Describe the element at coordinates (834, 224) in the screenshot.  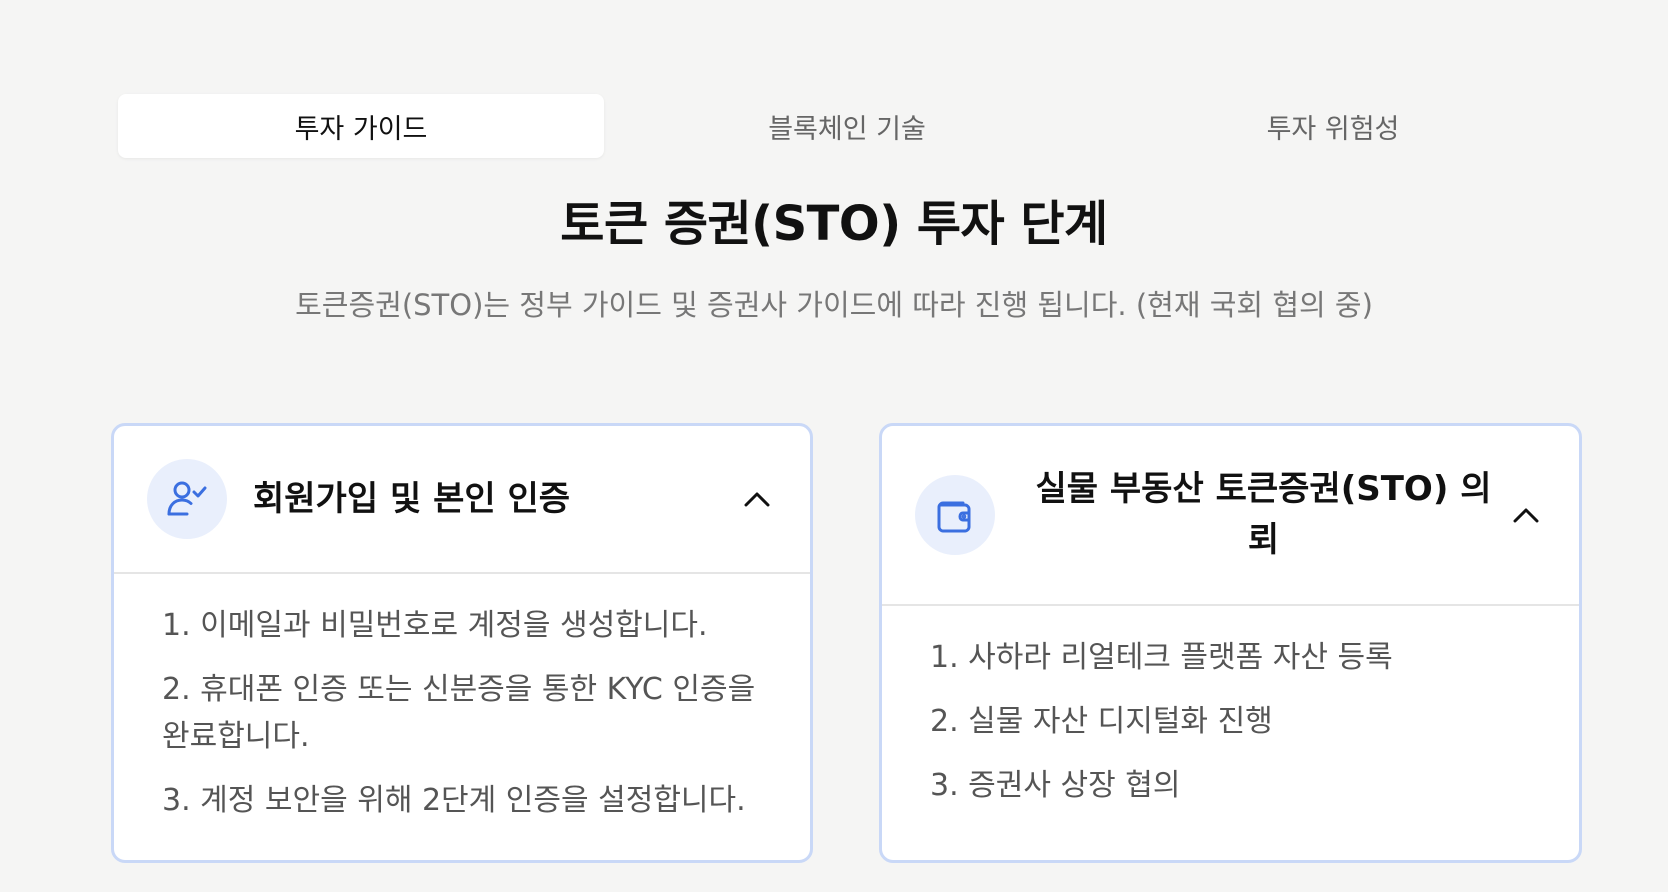
I see `page-title: 토큰 증권(STO) 투자 단계` at that location.